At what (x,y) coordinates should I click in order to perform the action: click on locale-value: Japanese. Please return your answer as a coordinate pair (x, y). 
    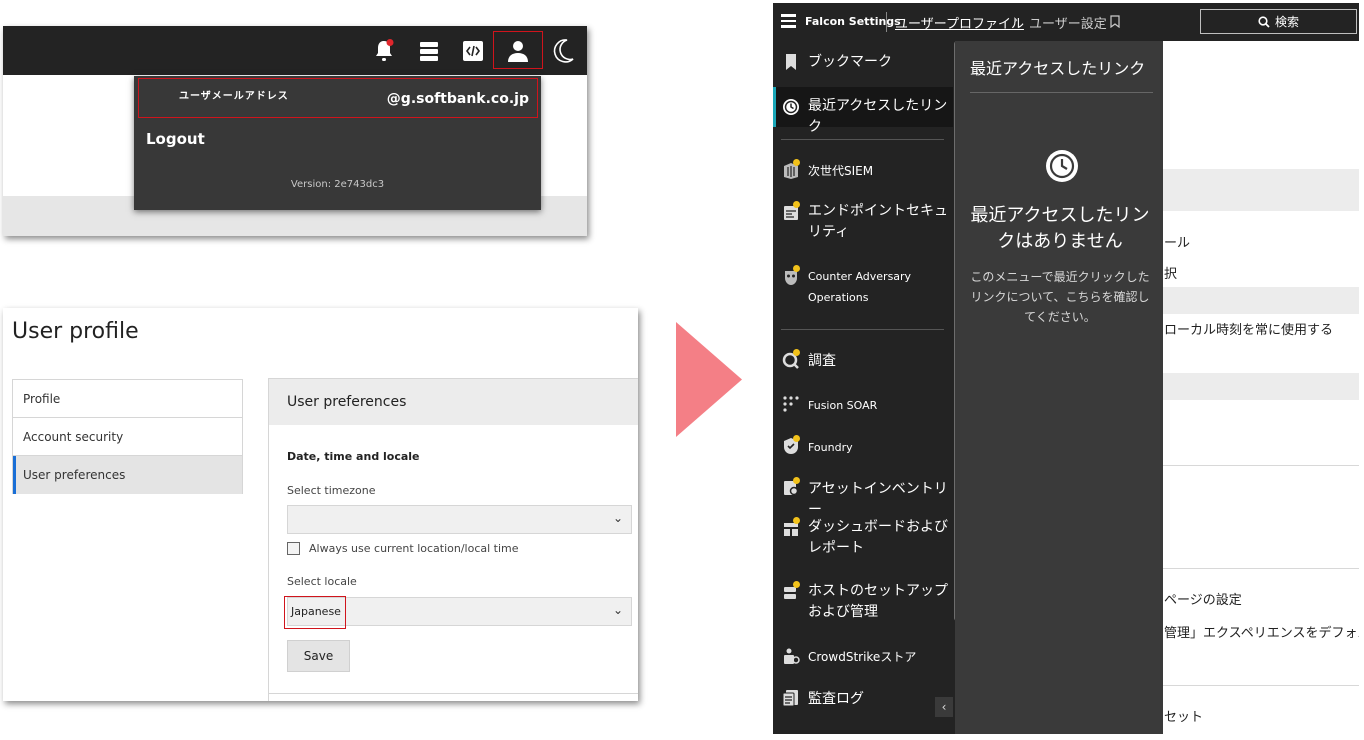
    Looking at the image, I should click on (316, 611).